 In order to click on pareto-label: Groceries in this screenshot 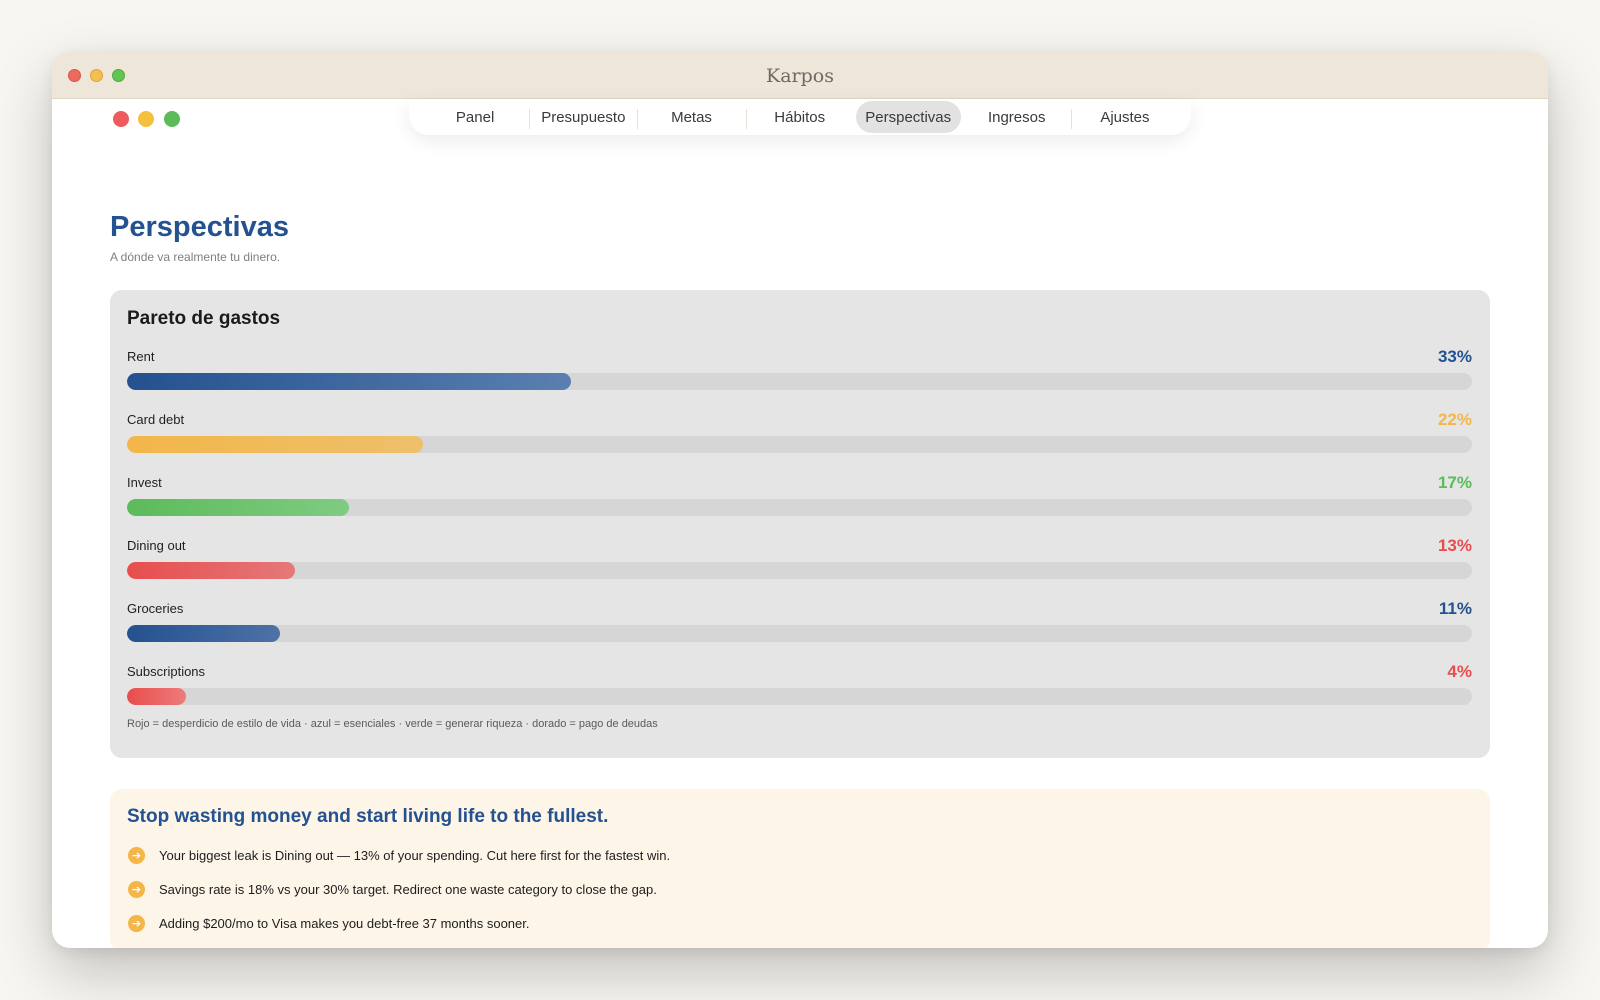, I will do `click(155, 608)`.